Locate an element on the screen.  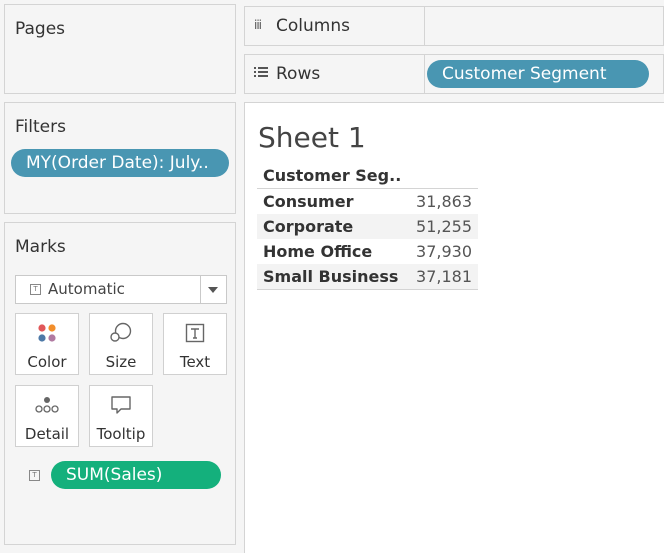
cell-value: 37,181 is located at coordinates (444, 276).